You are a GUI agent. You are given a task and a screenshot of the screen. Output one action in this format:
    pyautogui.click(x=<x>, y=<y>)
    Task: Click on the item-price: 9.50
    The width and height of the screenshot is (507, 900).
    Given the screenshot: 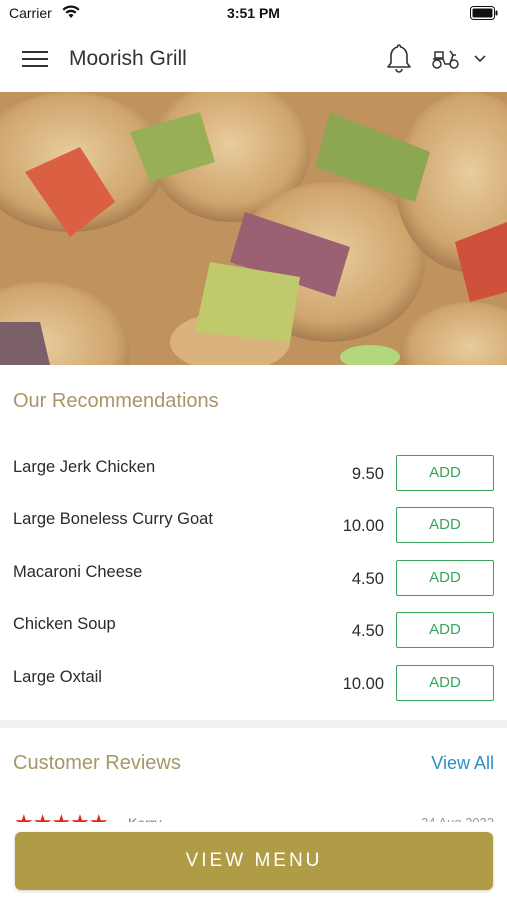 What is the action you would take?
    pyautogui.click(x=367, y=474)
    